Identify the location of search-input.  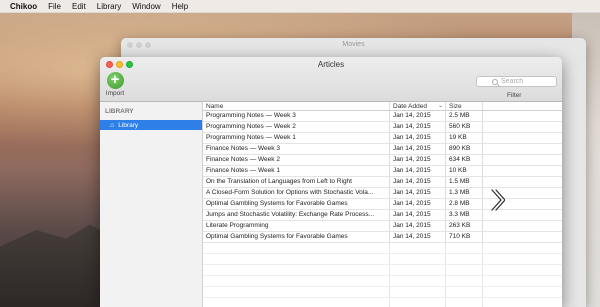
(521, 81).